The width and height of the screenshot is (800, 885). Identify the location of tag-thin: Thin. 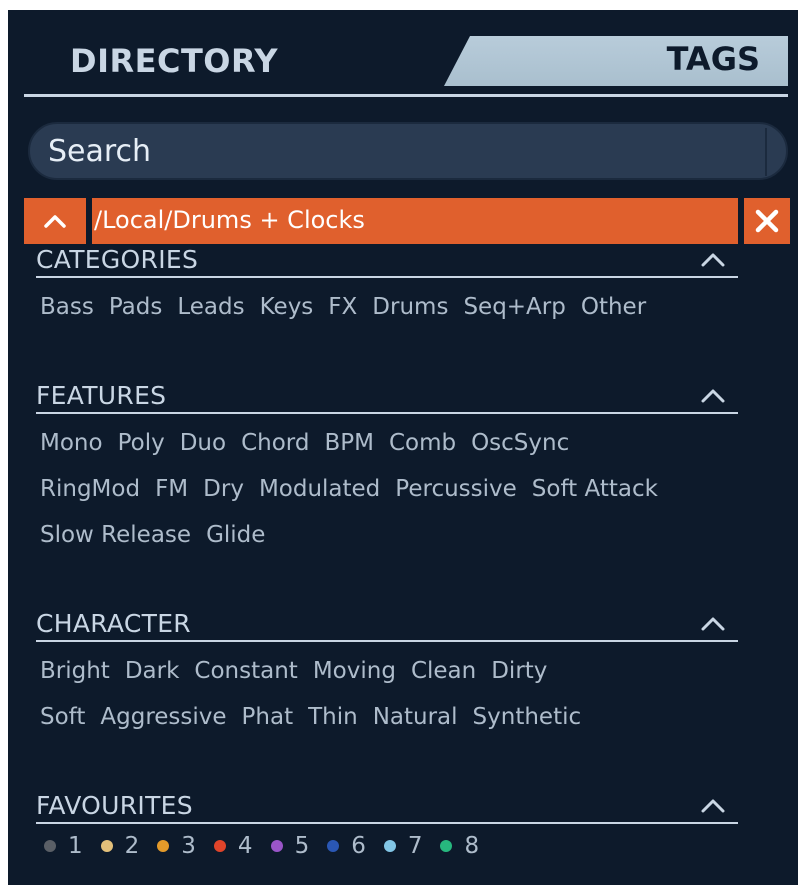
(333, 717).